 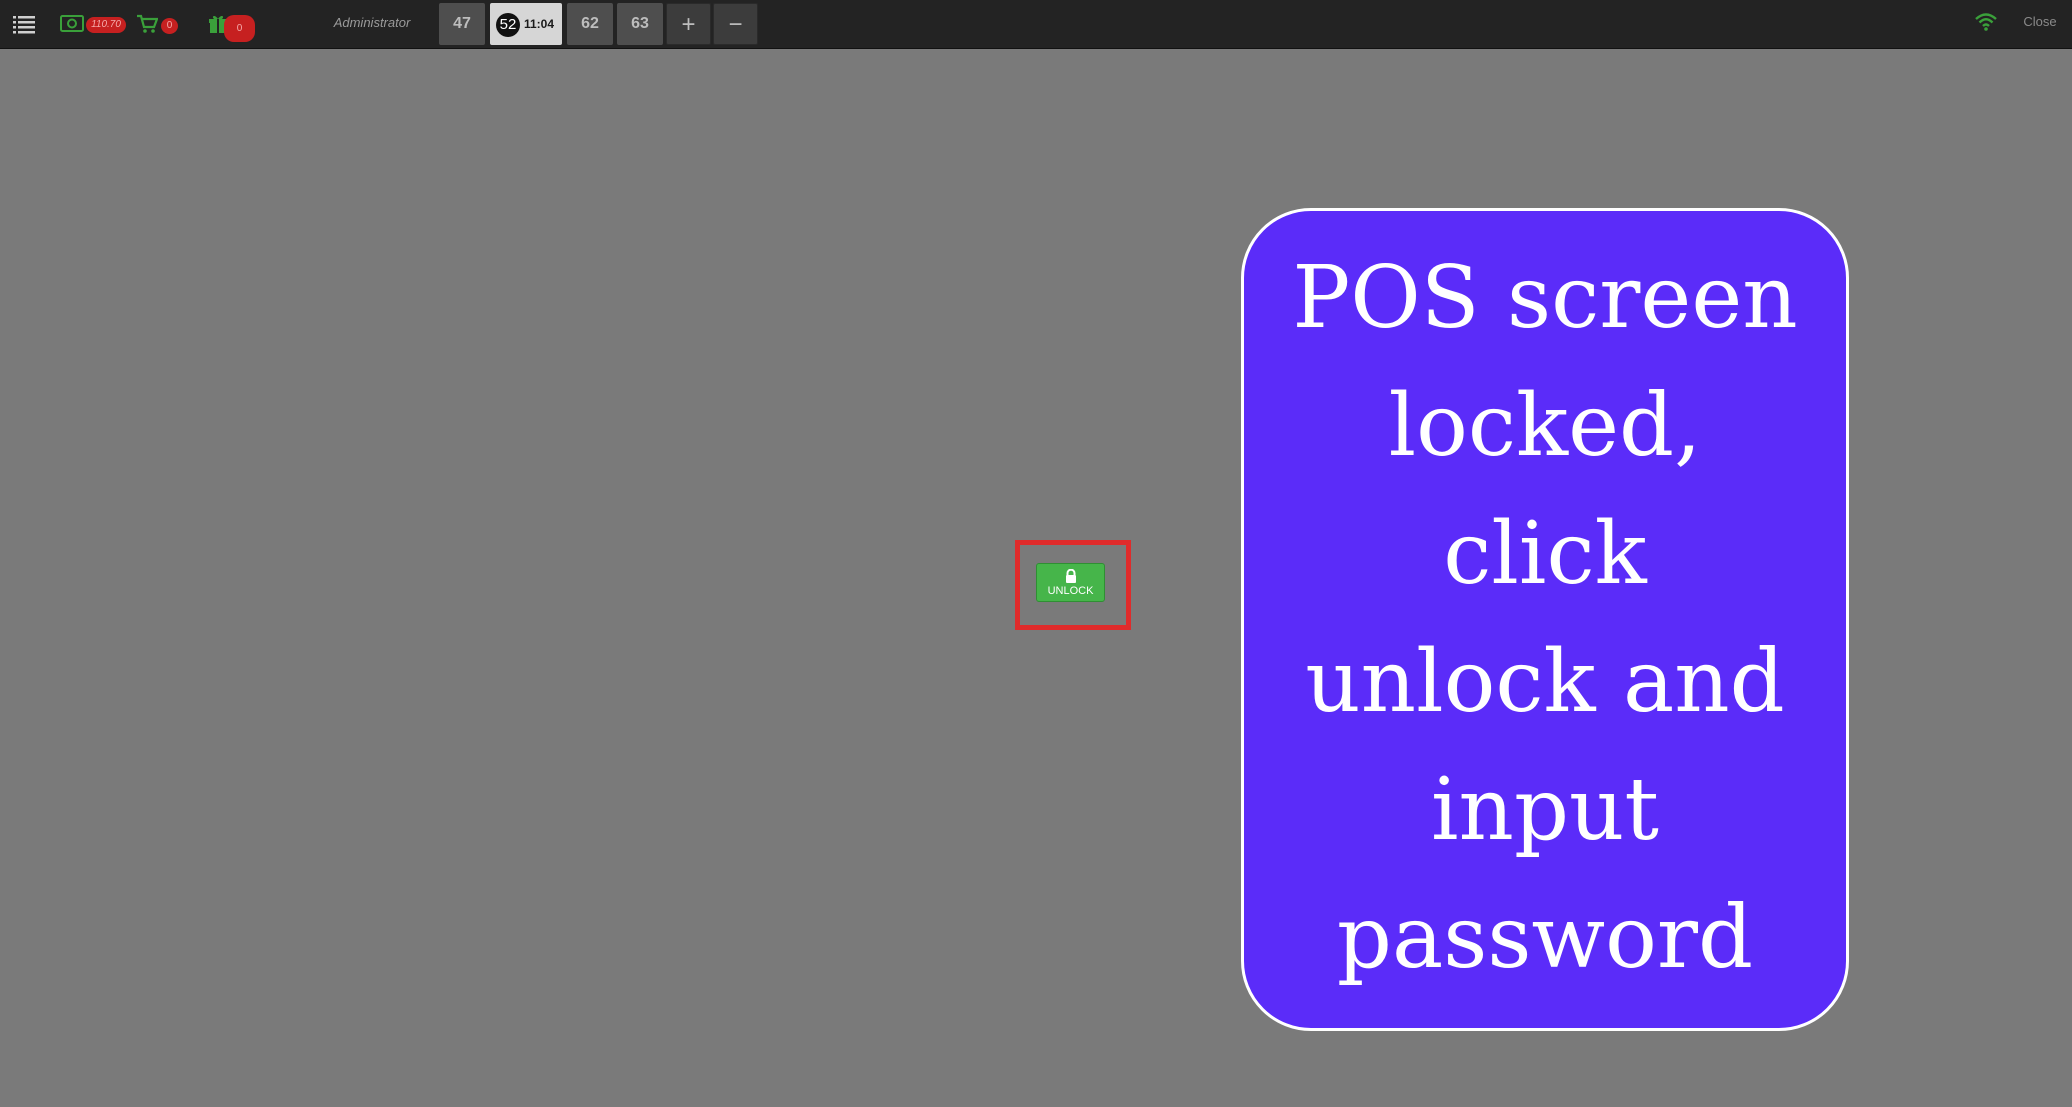 What do you see at coordinates (1071, 576) in the screenshot?
I see `lock-icon` at bounding box center [1071, 576].